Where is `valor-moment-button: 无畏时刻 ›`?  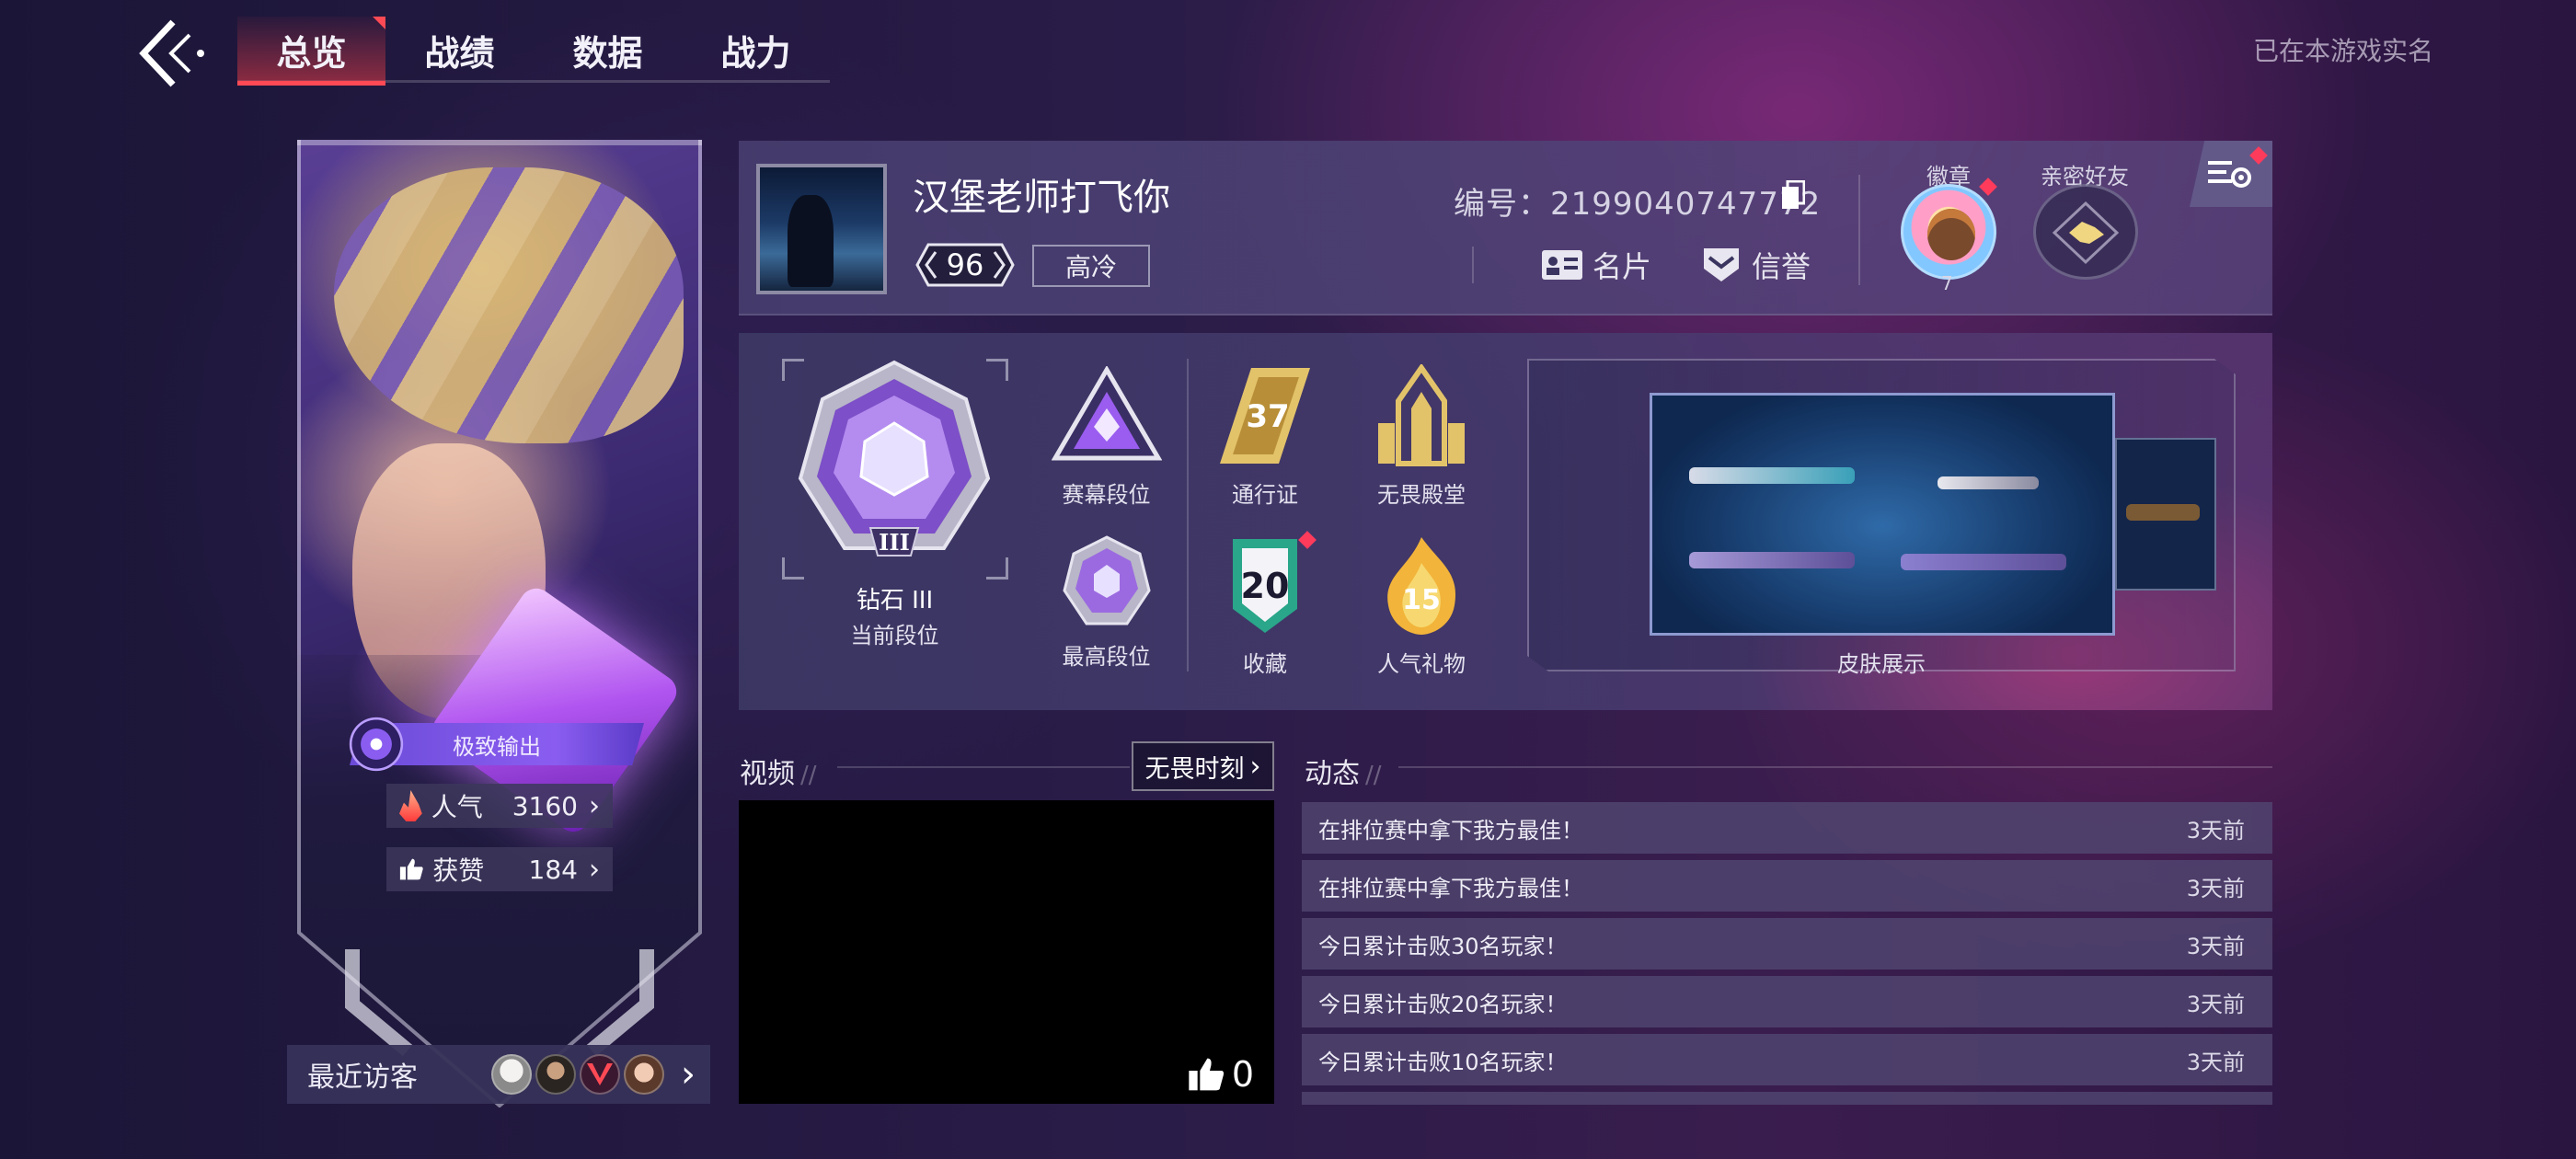 valor-moment-button: 无畏时刻 › is located at coordinates (1203, 766).